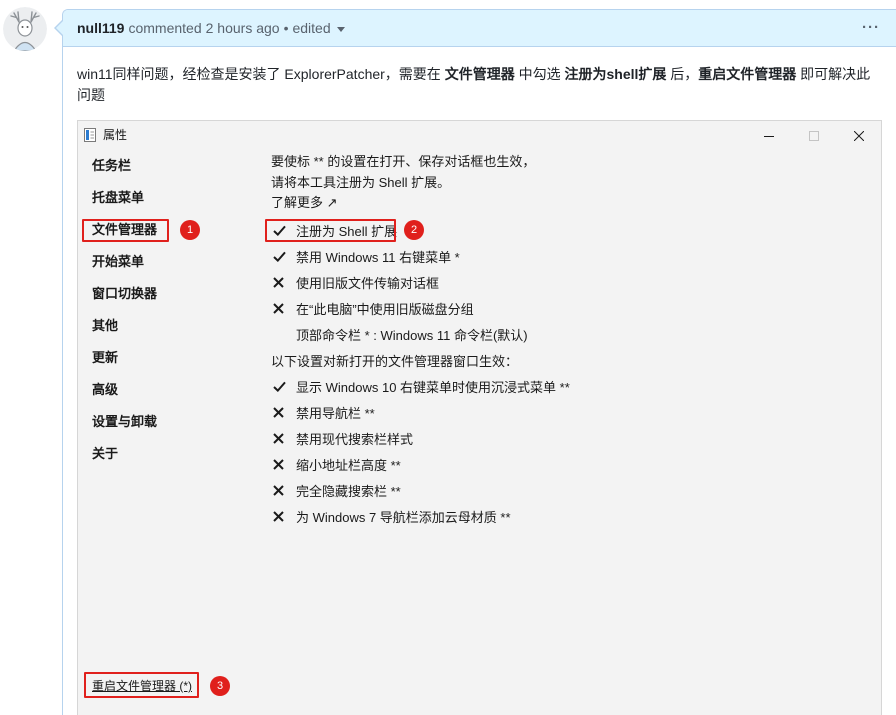 This screenshot has width=896, height=715. Describe the element at coordinates (141, 685) in the screenshot. I see `annotation-box-restart` at that location.